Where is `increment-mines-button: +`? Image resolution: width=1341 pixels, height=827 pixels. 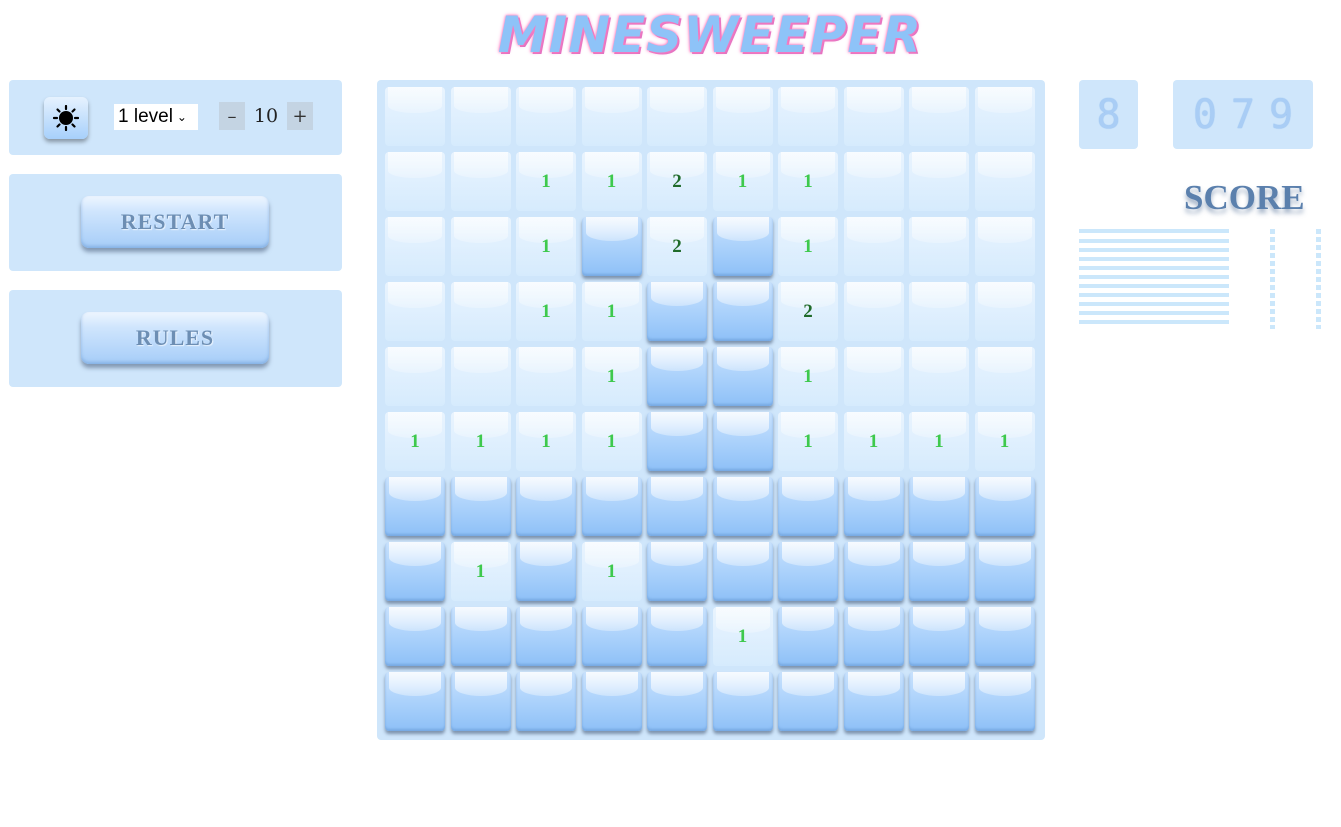
increment-mines-button: + is located at coordinates (300, 116).